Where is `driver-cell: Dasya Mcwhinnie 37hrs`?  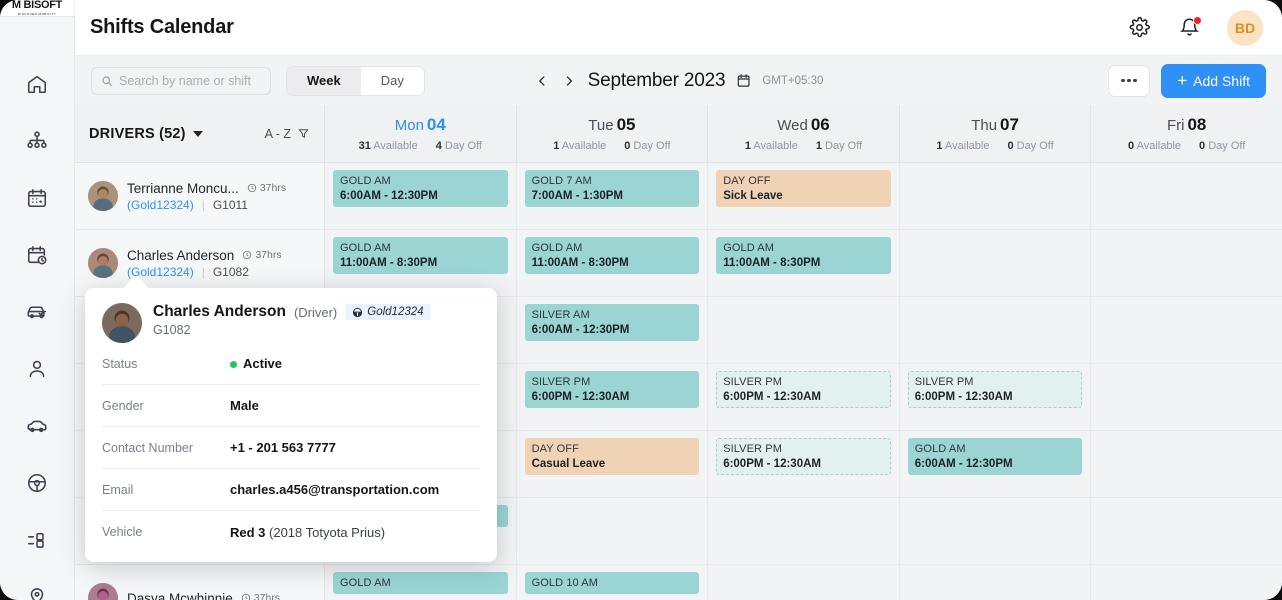
driver-cell: Dasya Mcwhinnie 37hrs is located at coordinates (200, 582).